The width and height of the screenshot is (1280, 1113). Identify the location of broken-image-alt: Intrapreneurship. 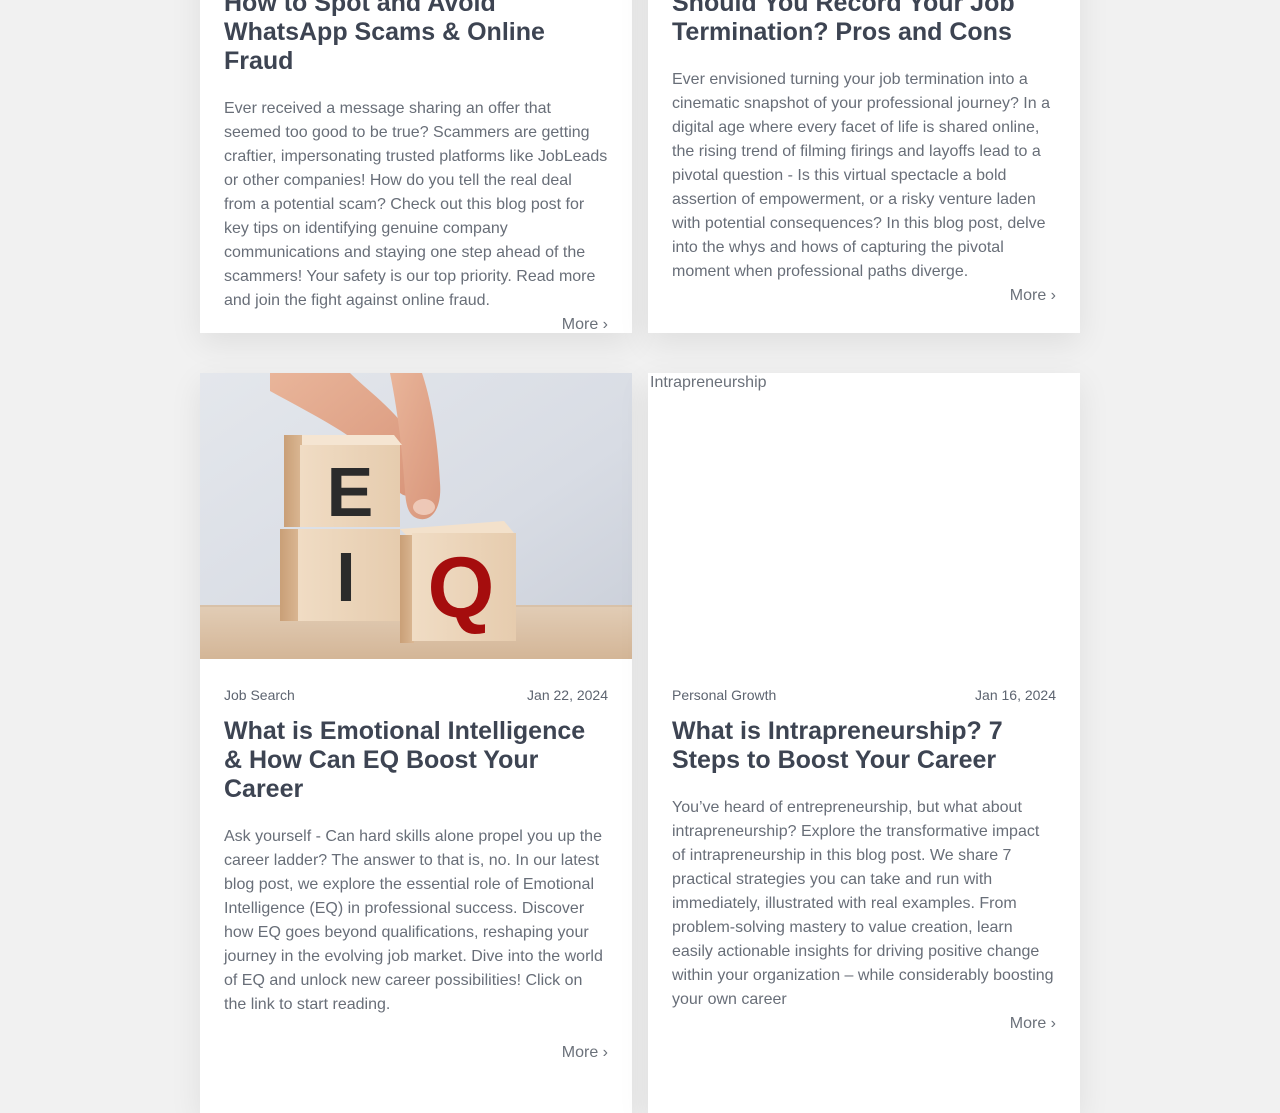
(707, 383).